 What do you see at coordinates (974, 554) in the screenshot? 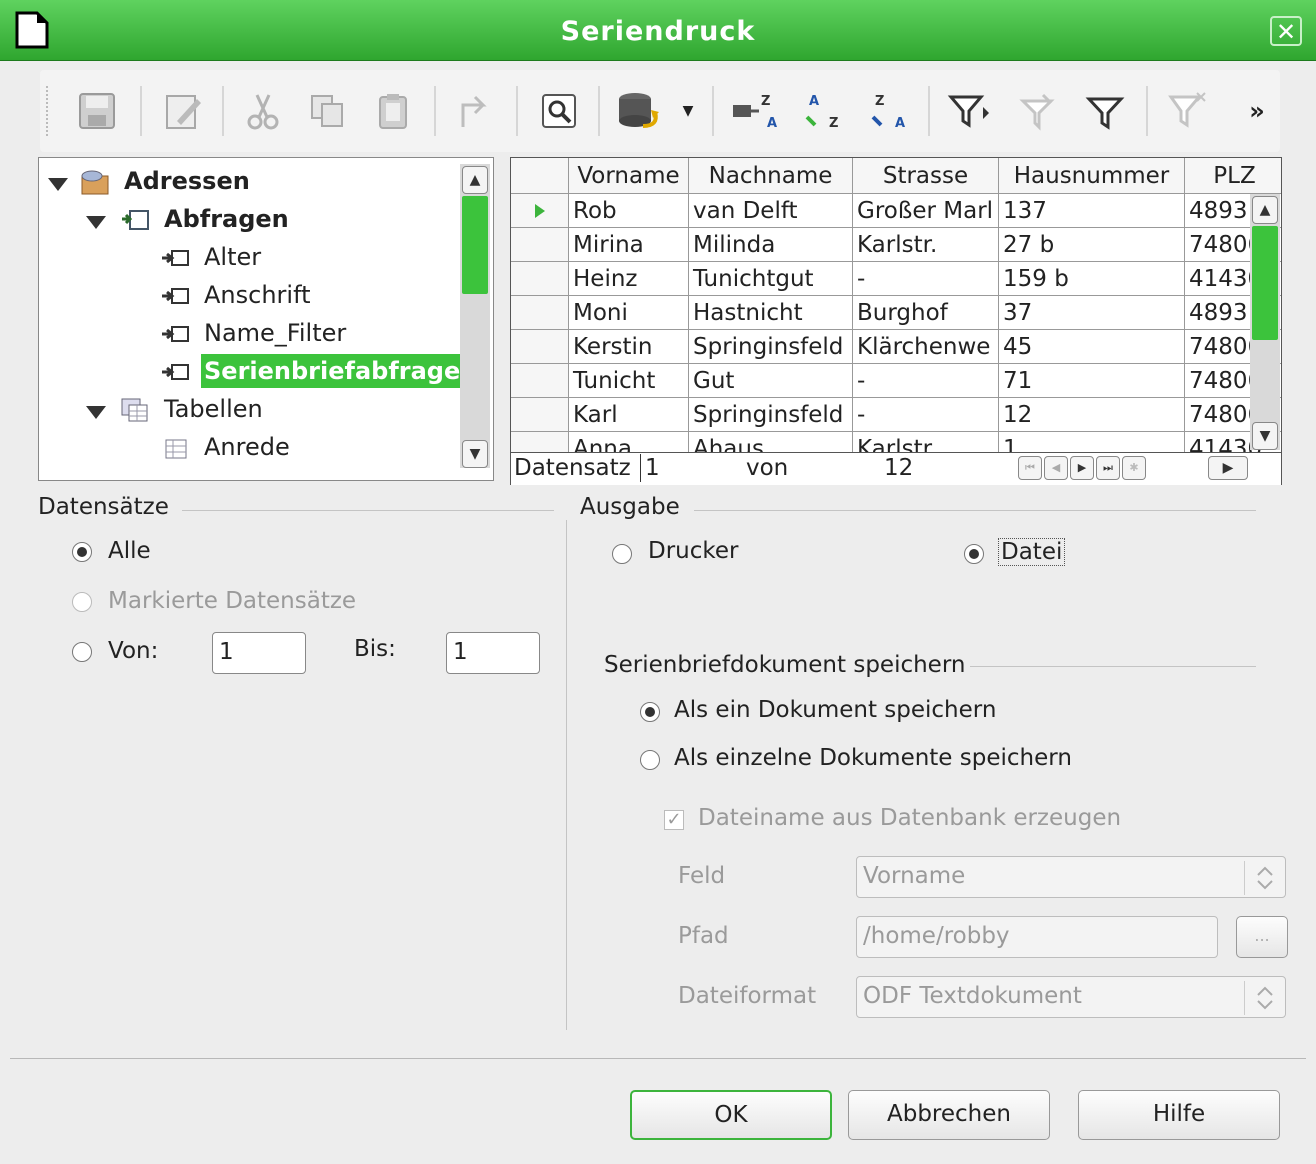
I see `radio-file` at bounding box center [974, 554].